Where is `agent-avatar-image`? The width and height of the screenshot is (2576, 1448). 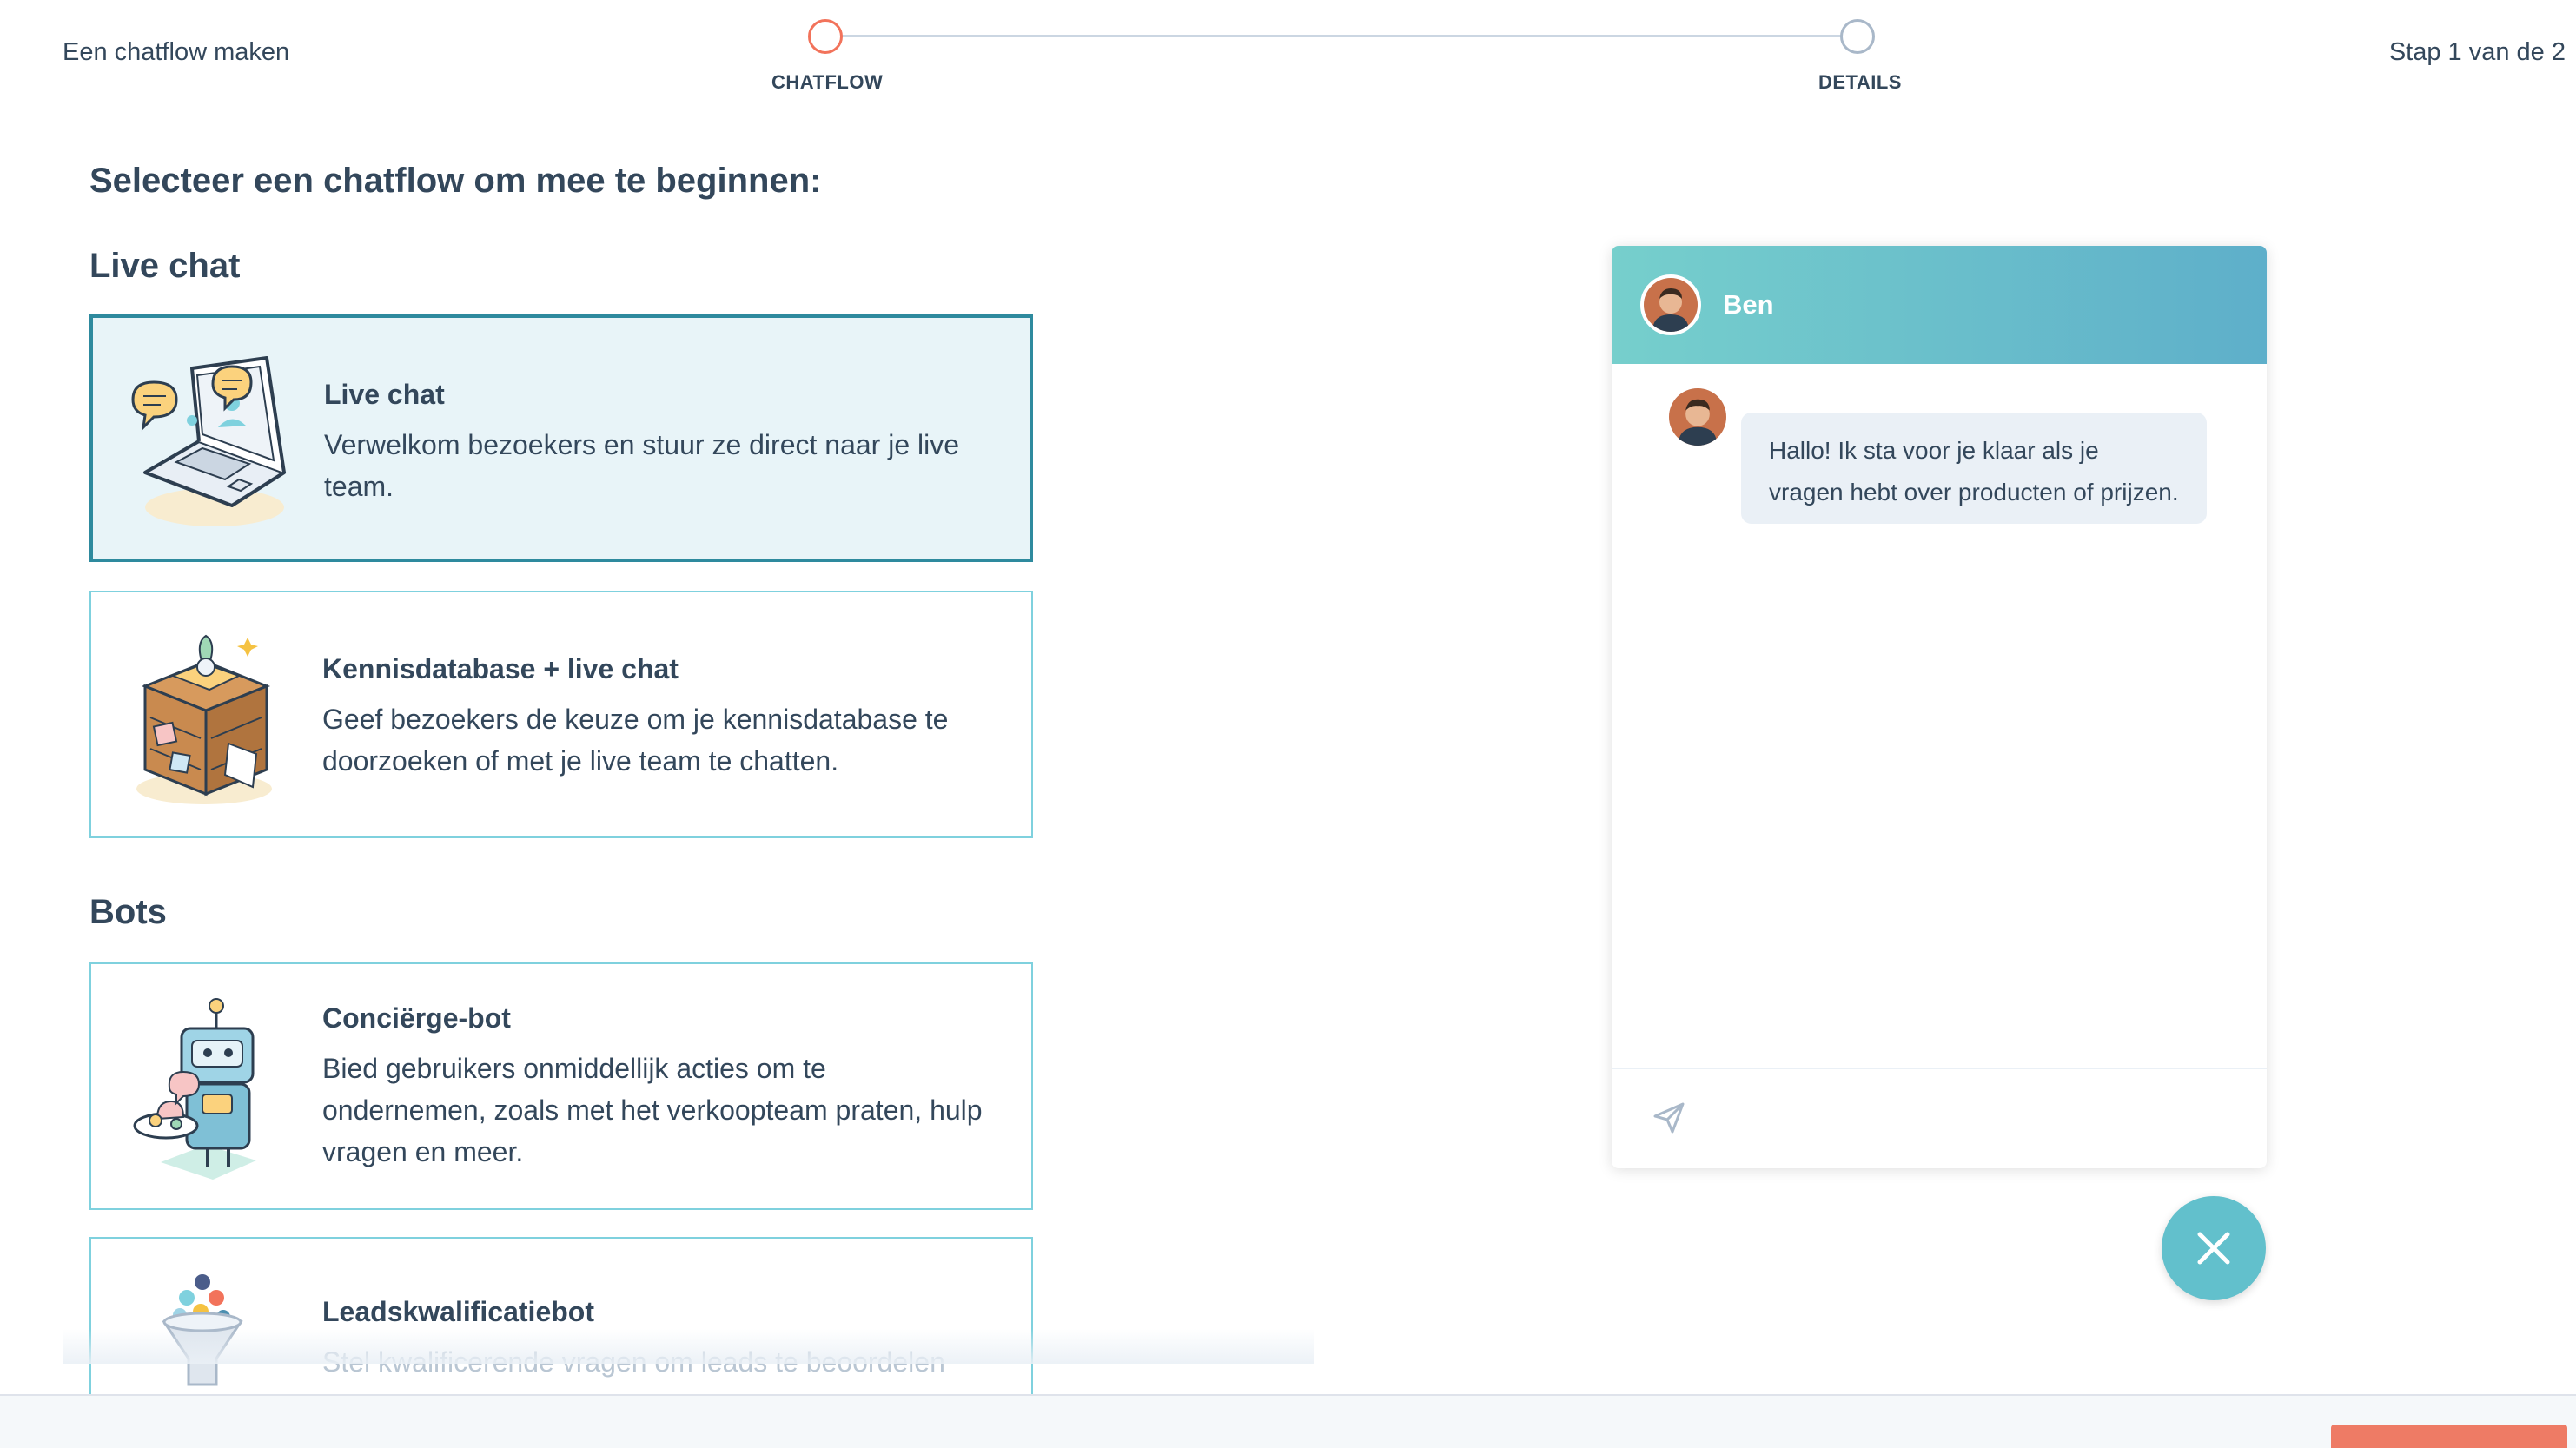 agent-avatar-image is located at coordinates (1671, 305).